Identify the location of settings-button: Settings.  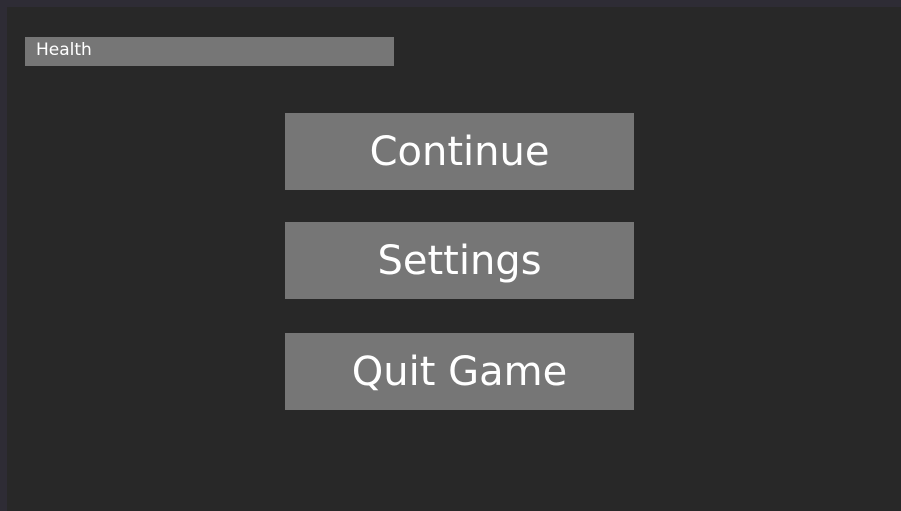
(459, 260).